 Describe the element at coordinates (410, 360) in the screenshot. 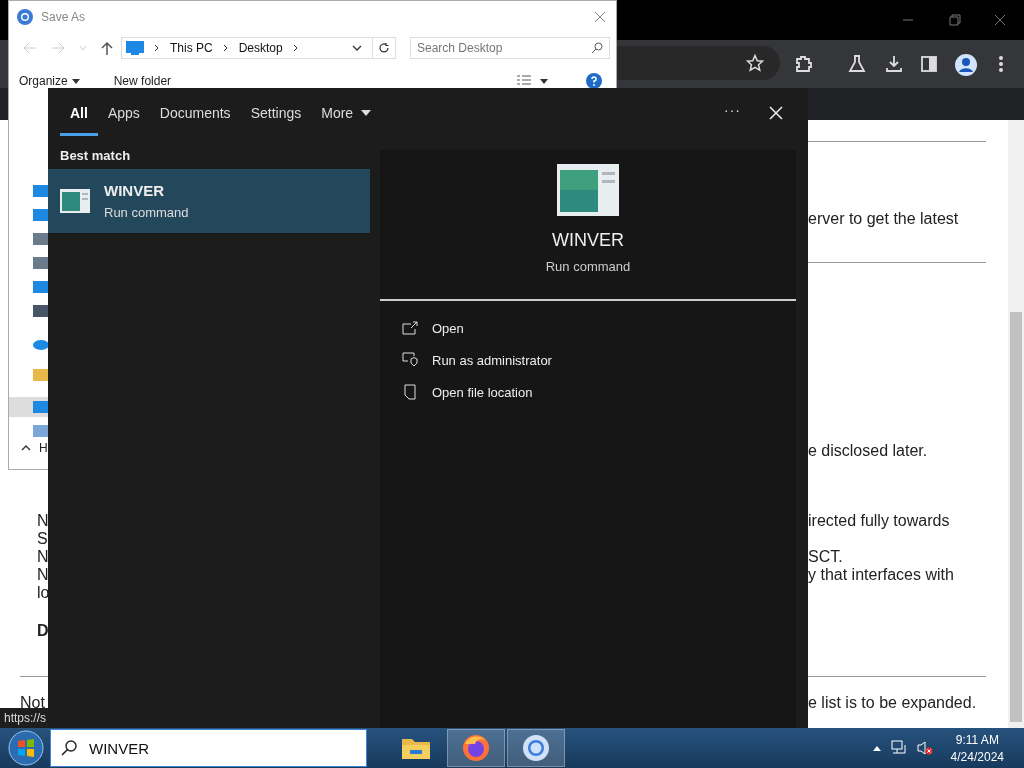

I see `shield-icon` at that location.